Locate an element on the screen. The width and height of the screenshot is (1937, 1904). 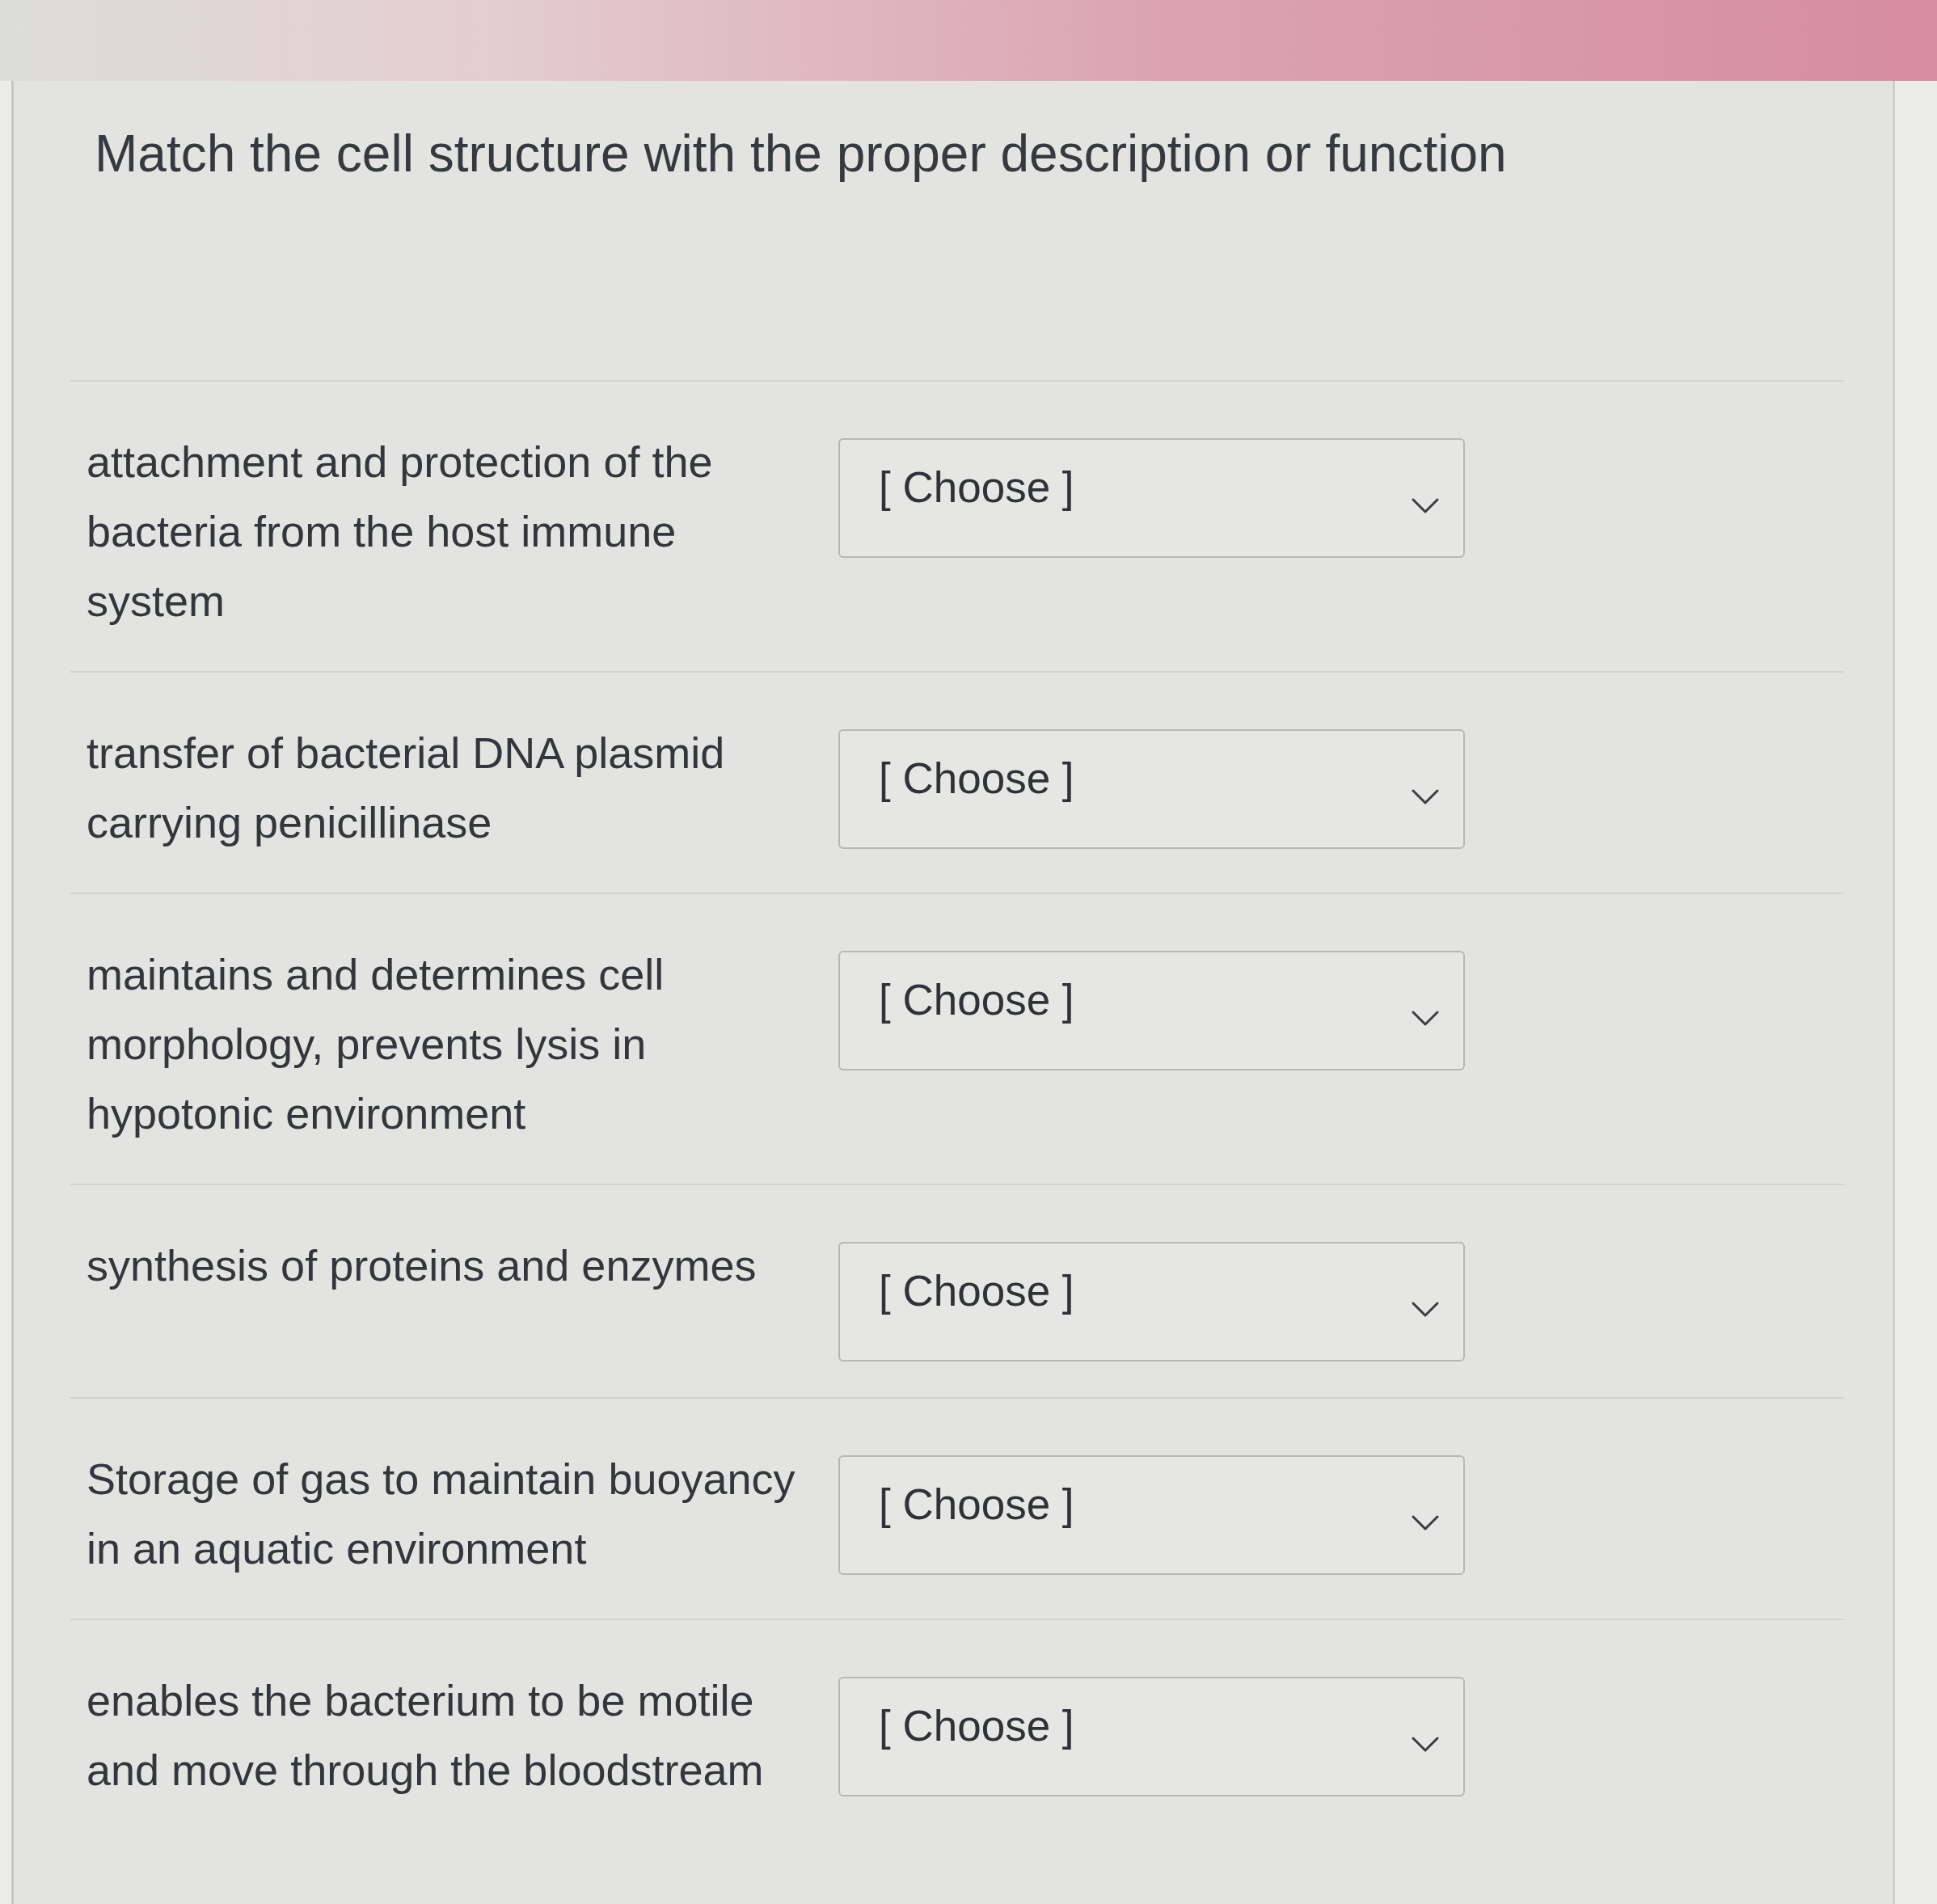
description-text: maintains and determines cell morphology, prevents lysis in hypotonic environment is located at coordinates (376, 1044).